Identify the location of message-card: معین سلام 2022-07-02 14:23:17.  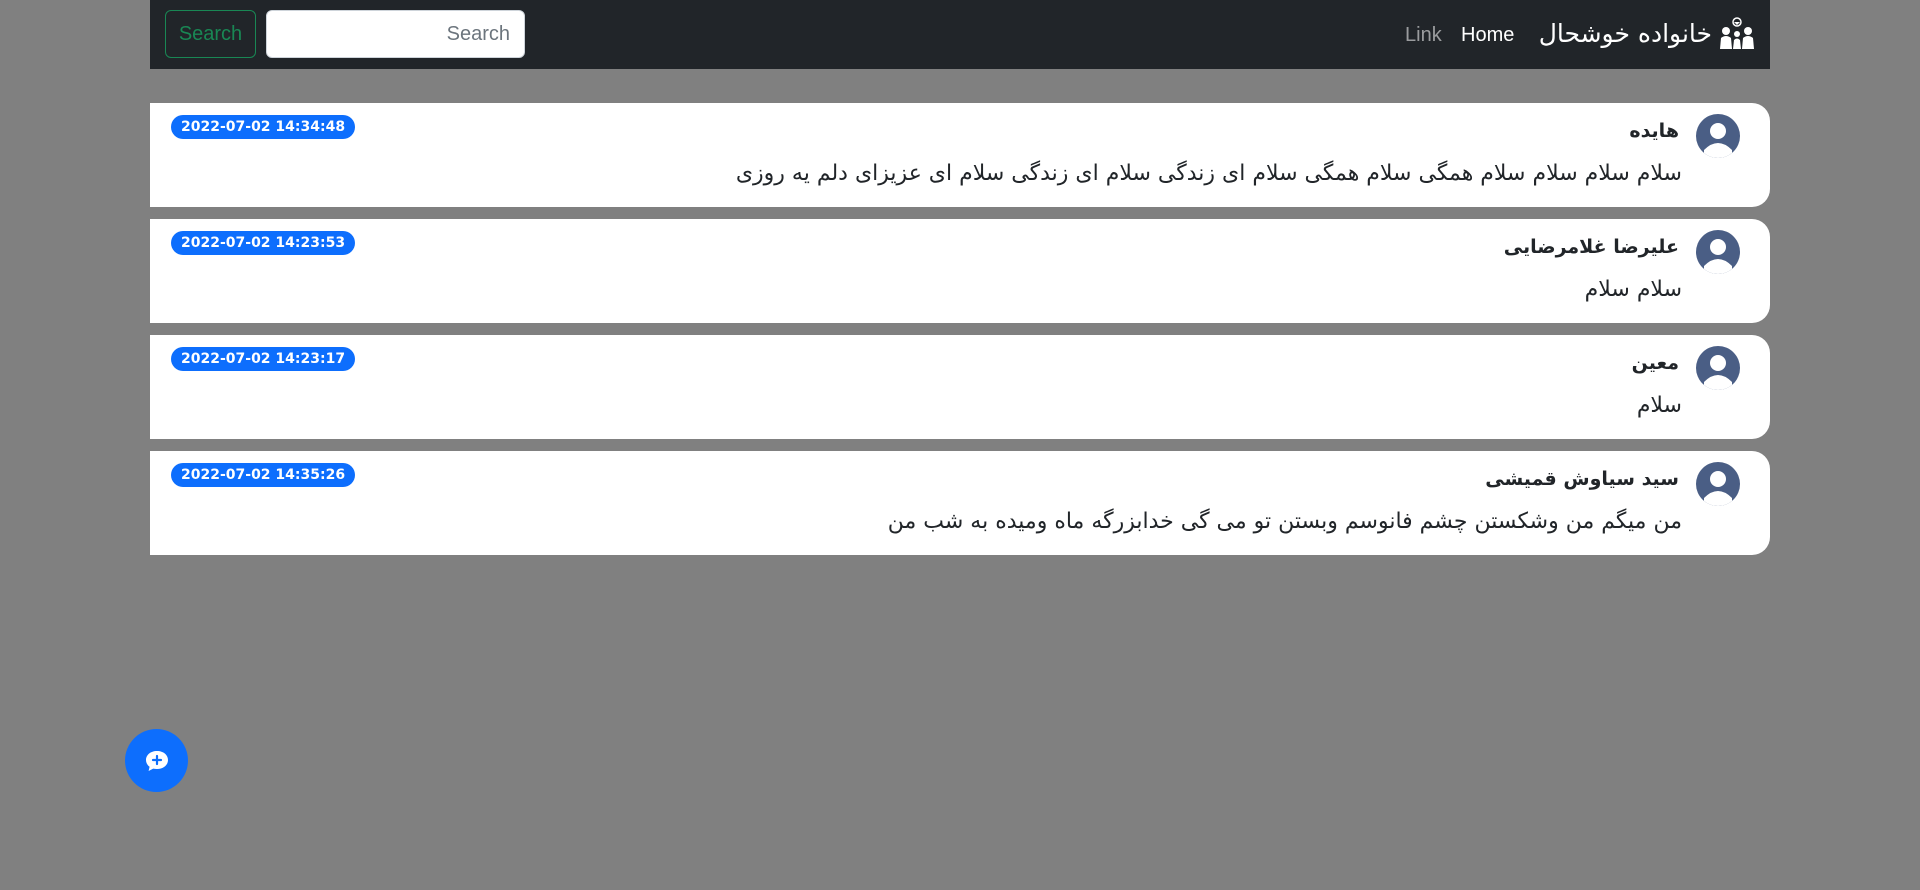
(960, 387).